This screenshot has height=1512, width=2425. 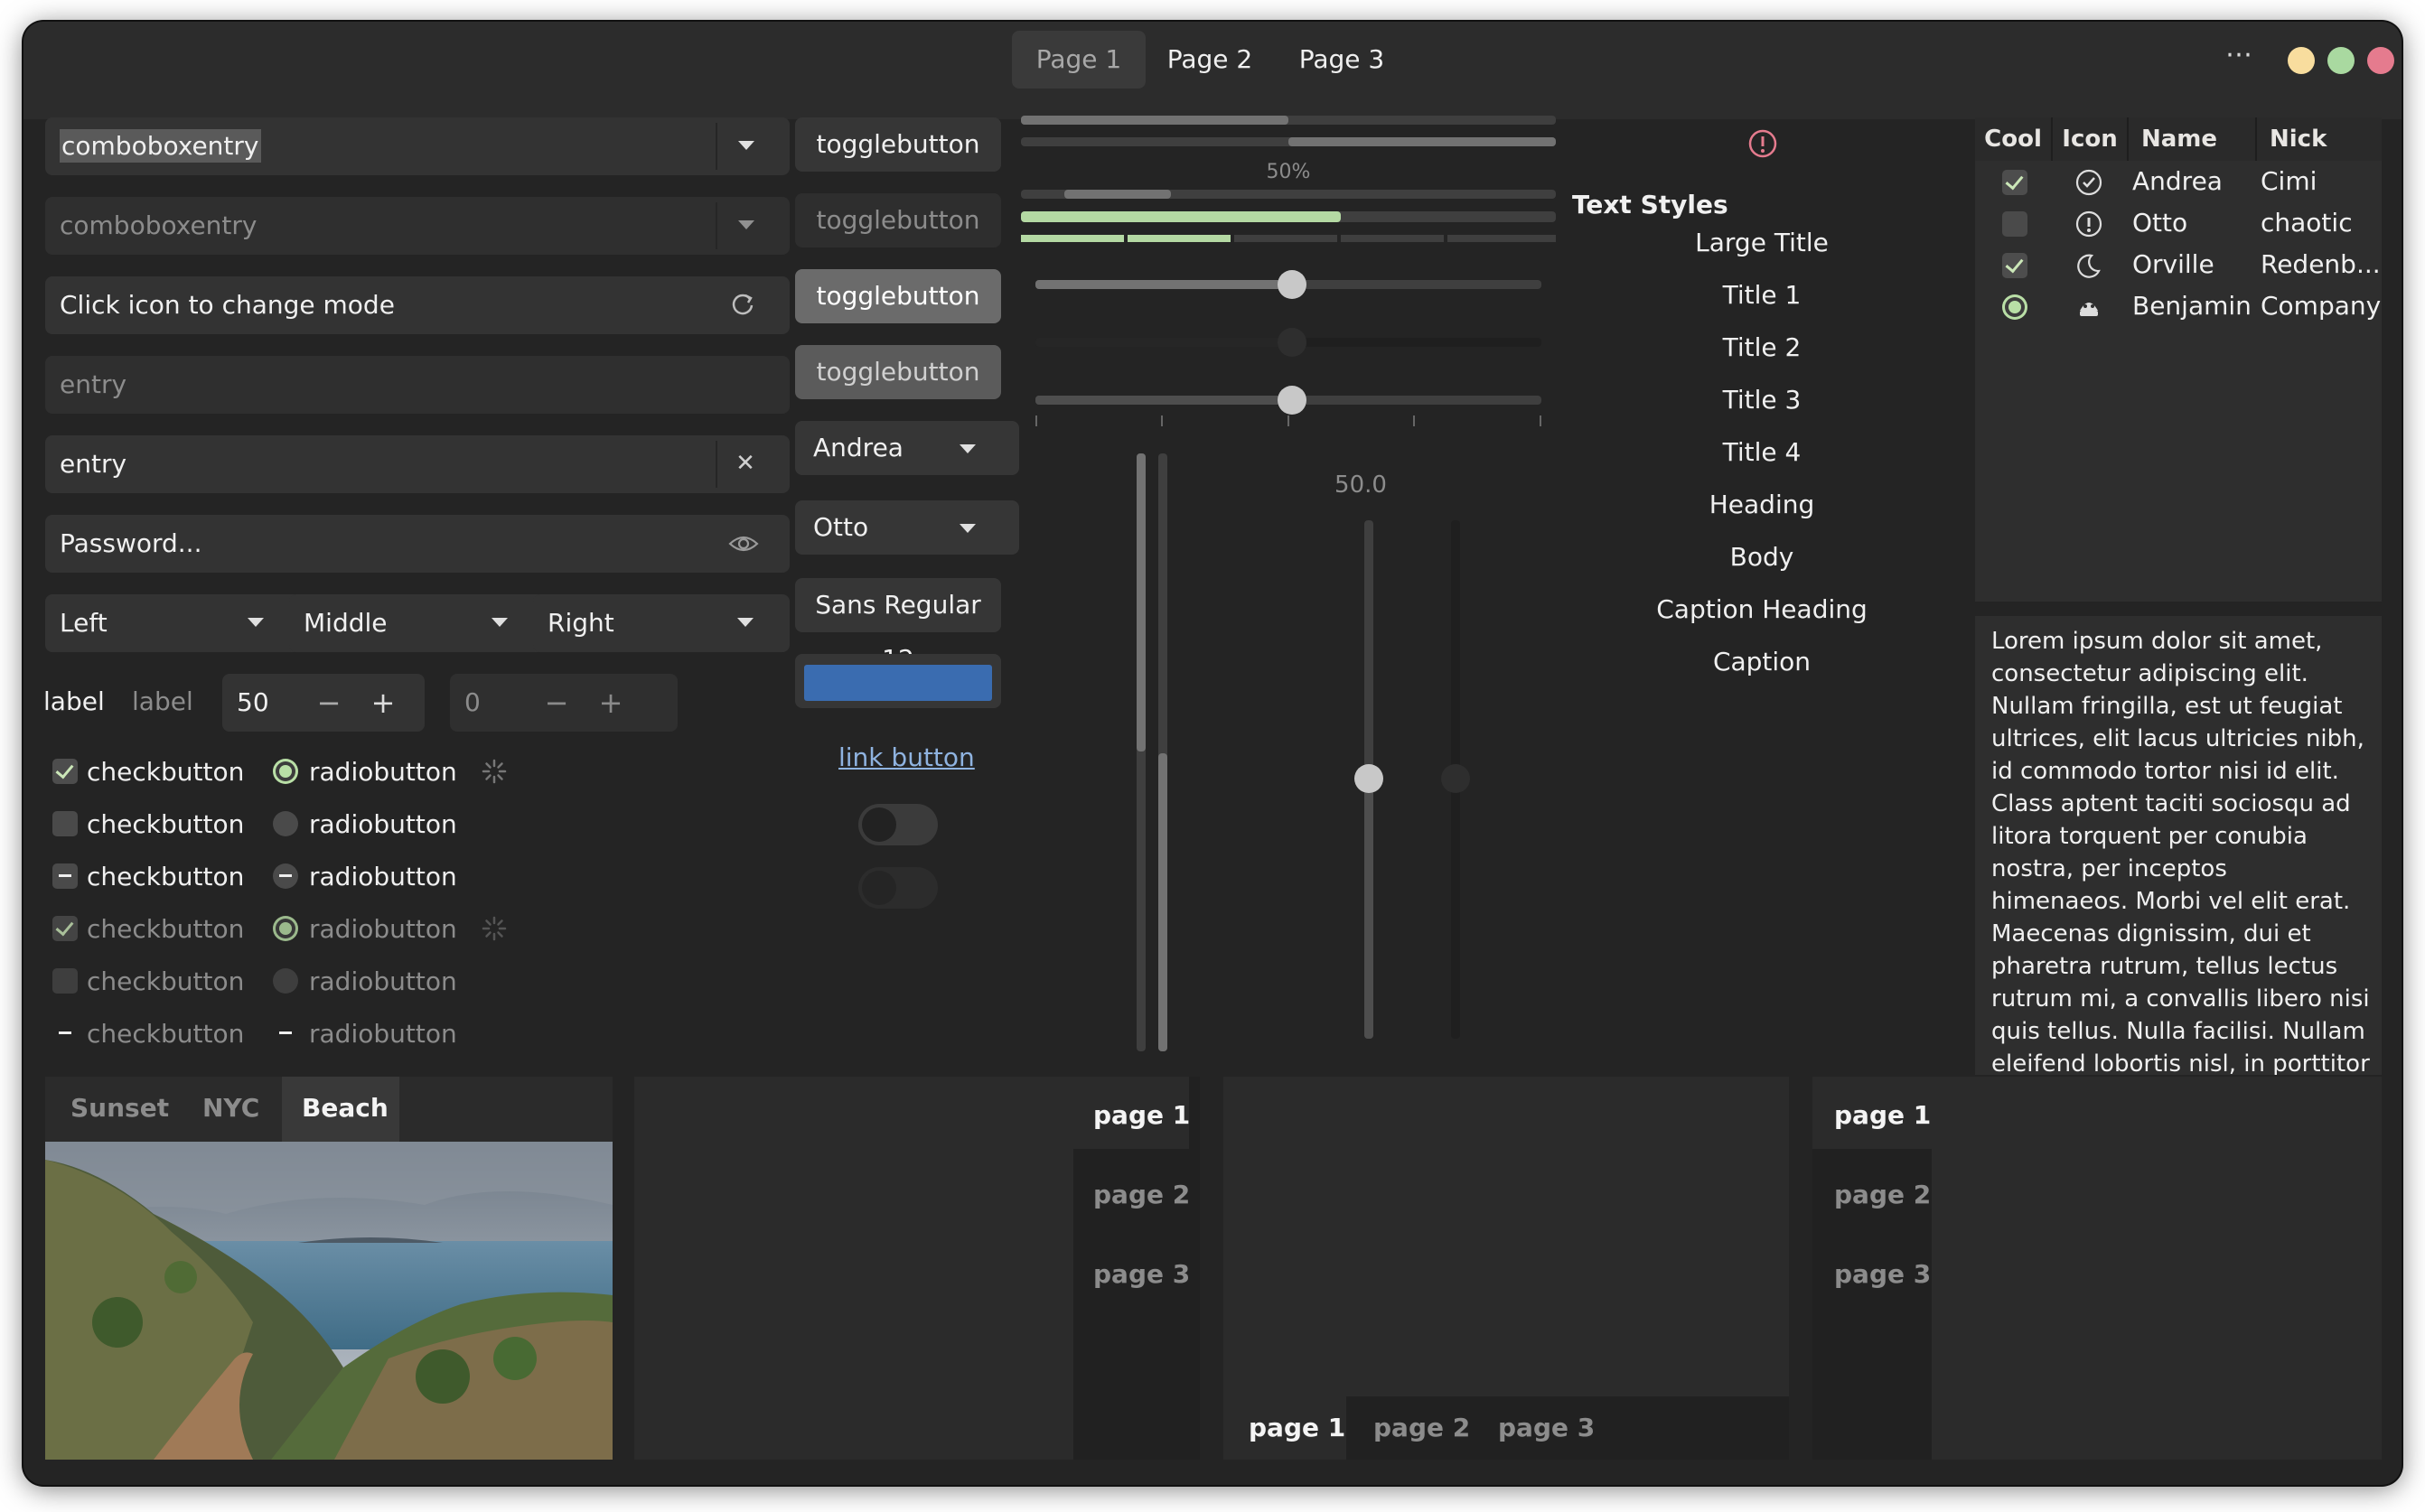 I want to click on tab-nyc: NYC, so click(x=230, y=1108).